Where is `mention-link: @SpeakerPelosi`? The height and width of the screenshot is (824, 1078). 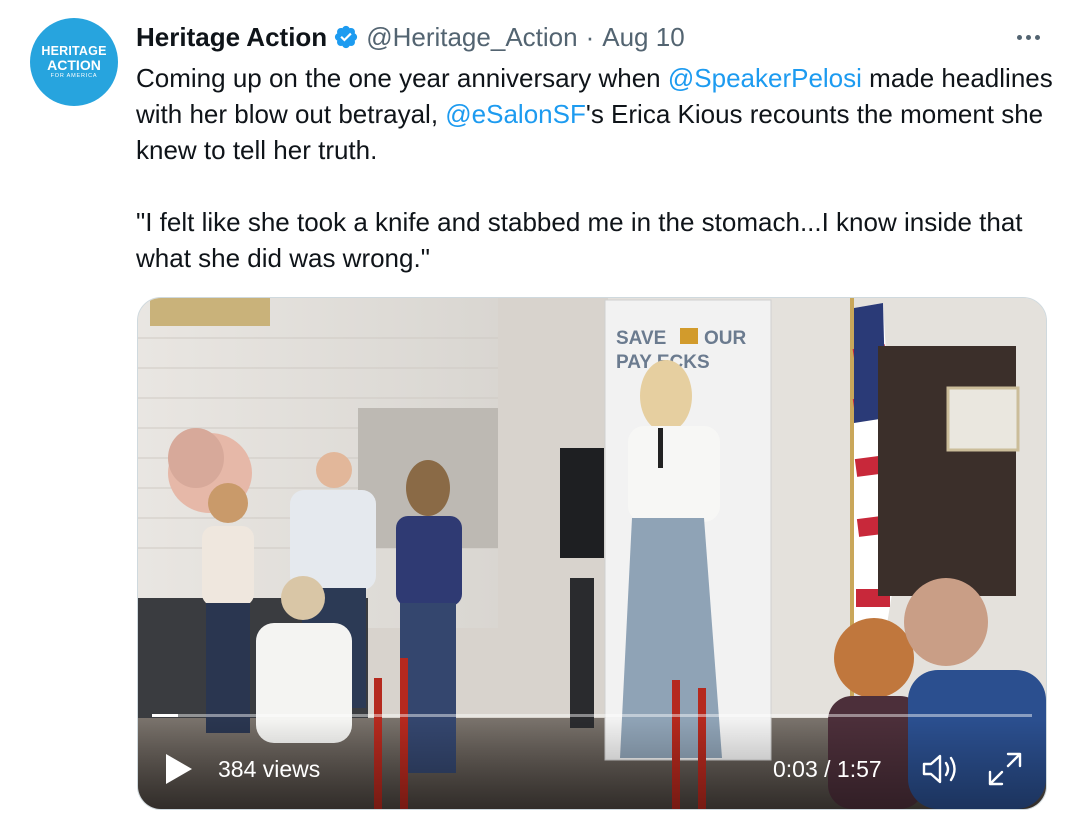
mention-link: @SpeakerPelosi is located at coordinates (765, 78).